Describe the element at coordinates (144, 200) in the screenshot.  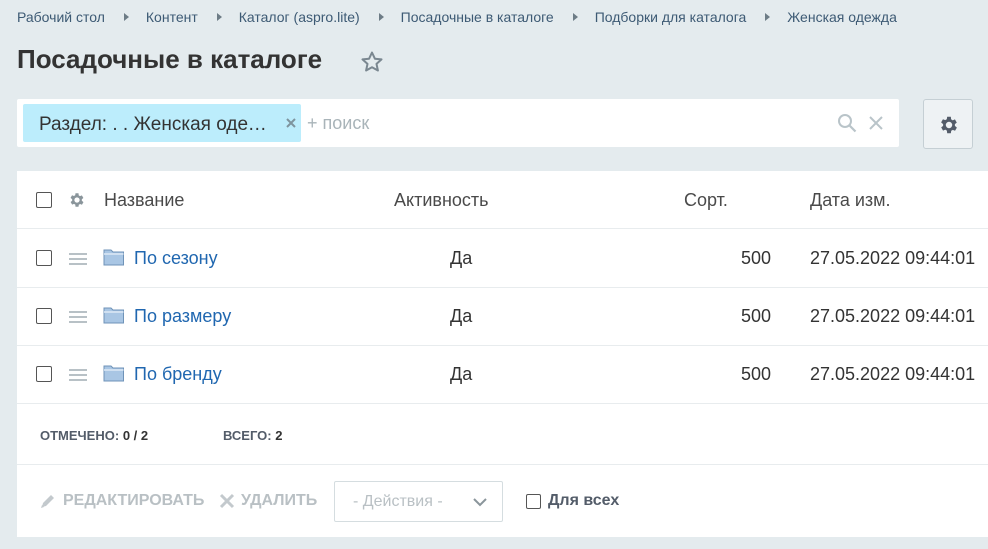
I see `column-header-name: Название` at that location.